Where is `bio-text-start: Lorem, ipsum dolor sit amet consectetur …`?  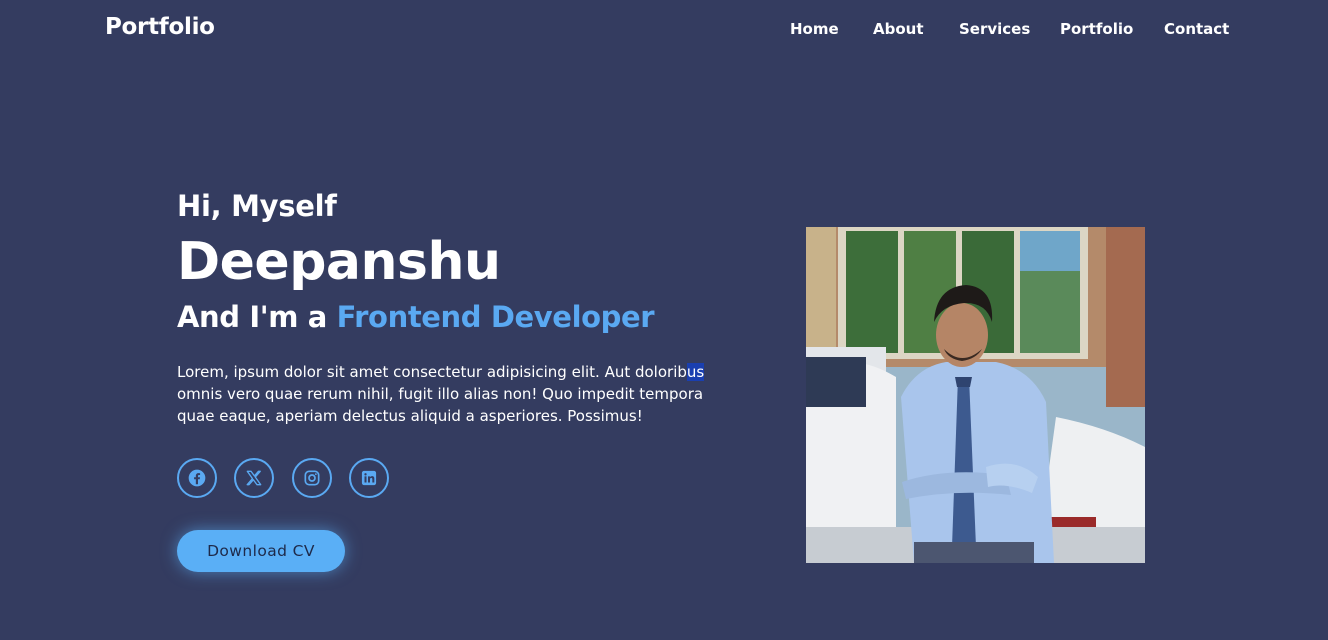
bio-text-start: Lorem, ipsum dolor sit amet consectetur … is located at coordinates (432, 372).